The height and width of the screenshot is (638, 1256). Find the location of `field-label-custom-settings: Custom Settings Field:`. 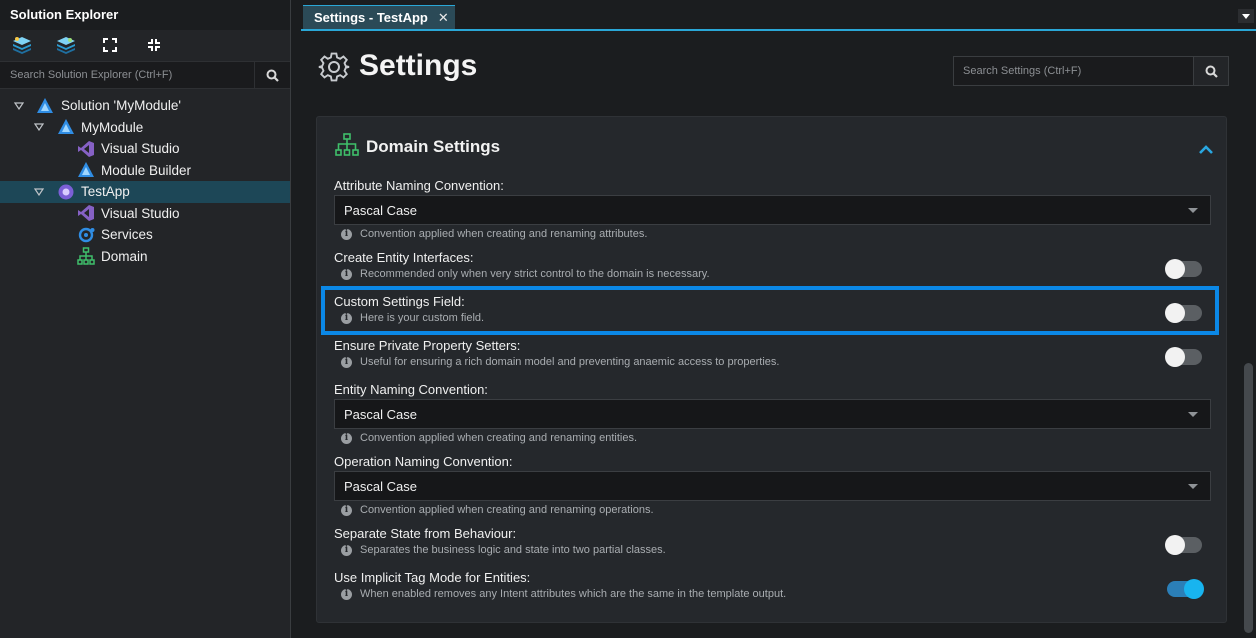

field-label-custom-settings: Custom Settings Field: is located at coordinates (399, 301).